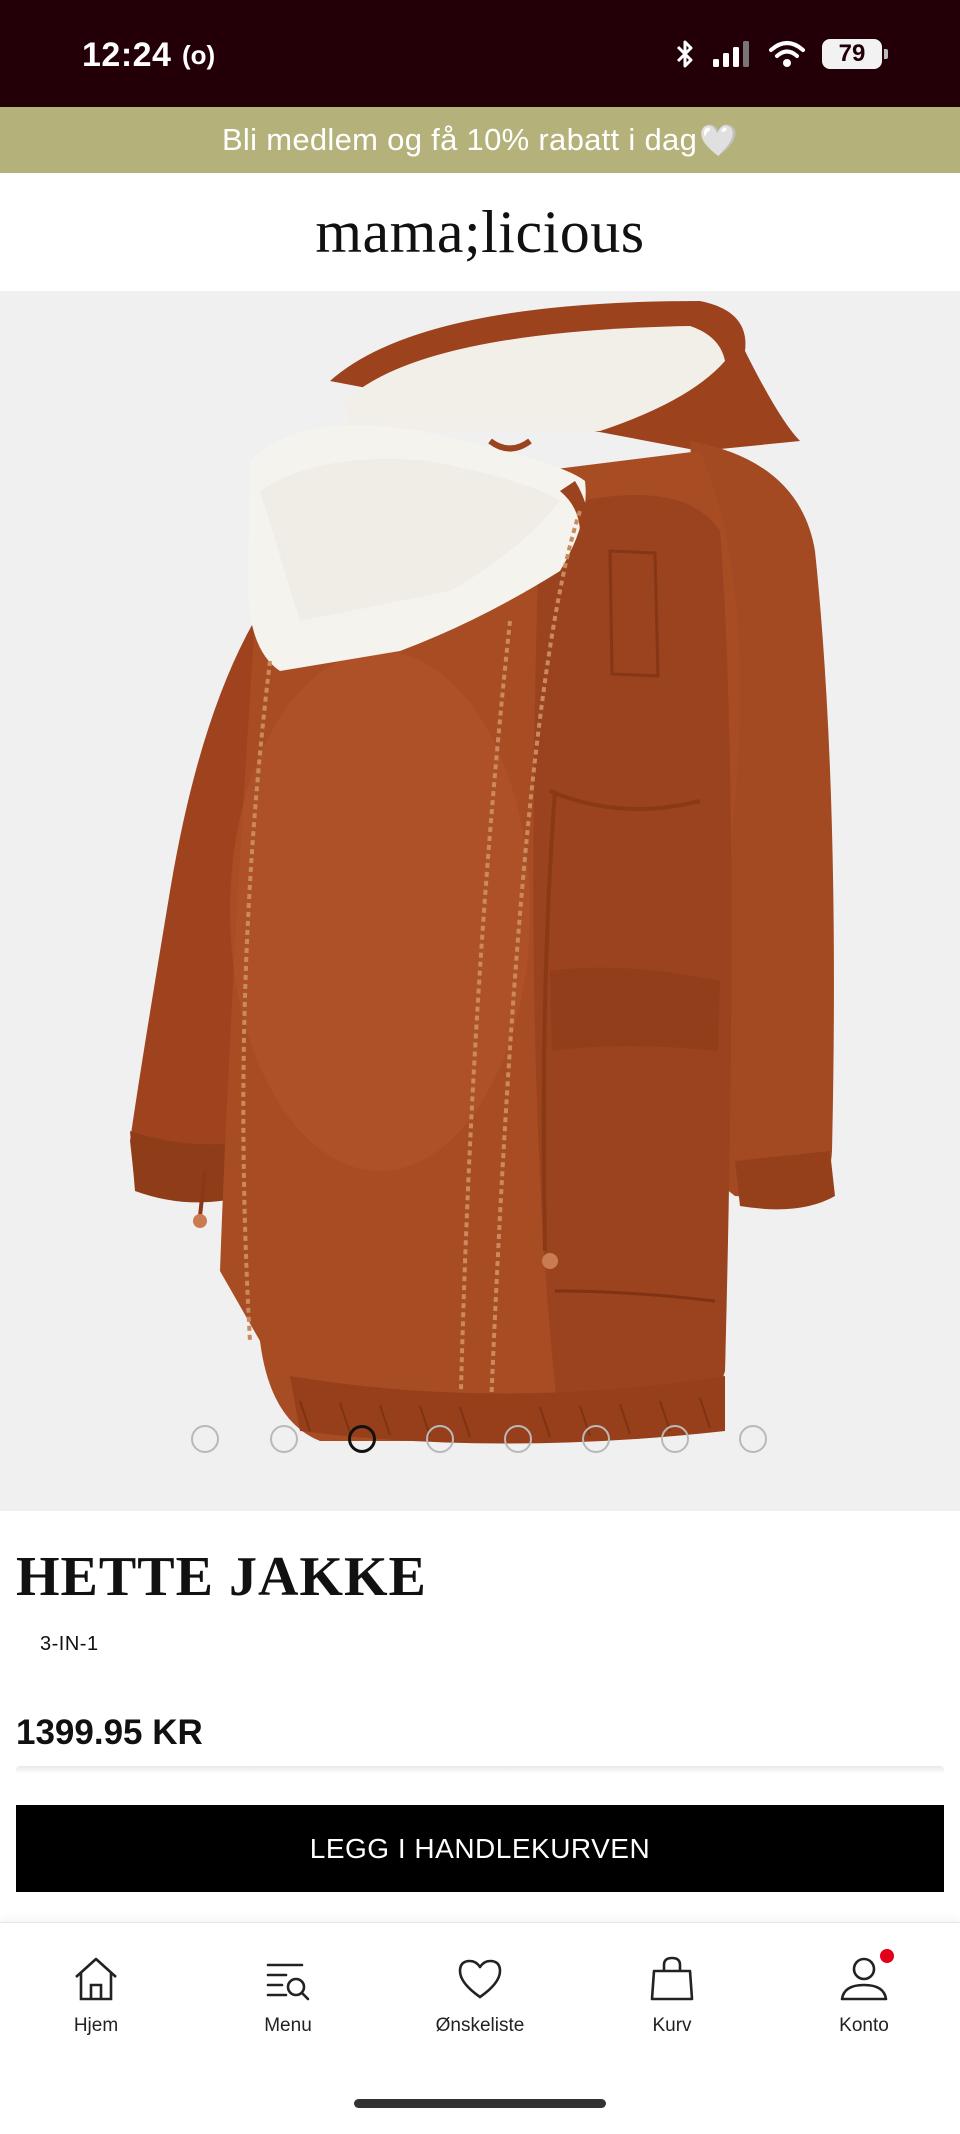 The width and height of the screenshot is (960, 2134). Describe the element at coordinates (480, 2008) in the screenshot. I see `nav-item-wishlist: Ønskeliste` at that location.